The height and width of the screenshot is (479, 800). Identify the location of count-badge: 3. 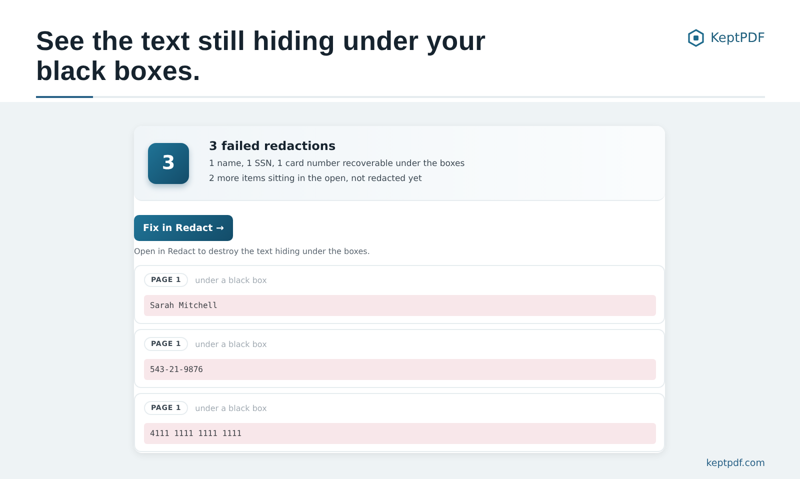
(168, 163).